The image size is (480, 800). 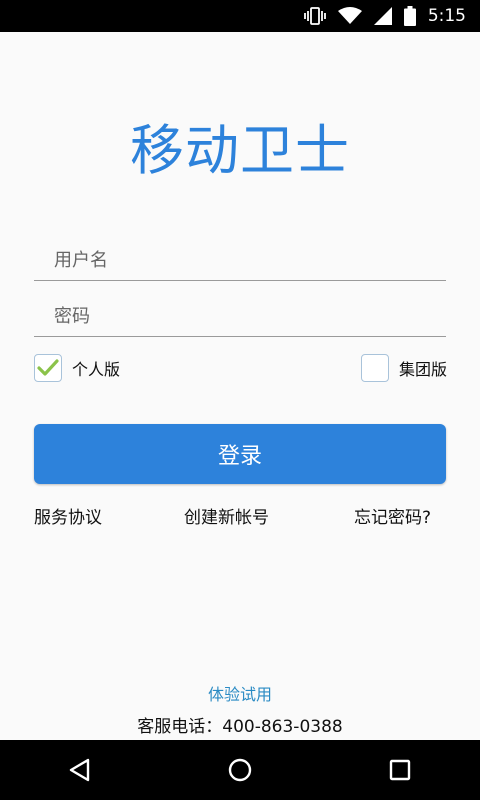 What do you see at coordinates (240, 693) in the screenshot?
I see `trial-link: 体验试用` at bounding box center [240, 693].